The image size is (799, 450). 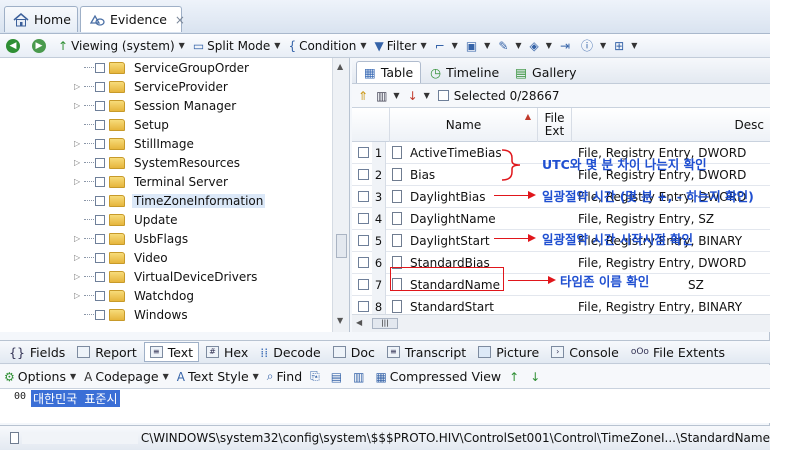 I want to click on select-all-checkbox, so click(x=443, y=95).